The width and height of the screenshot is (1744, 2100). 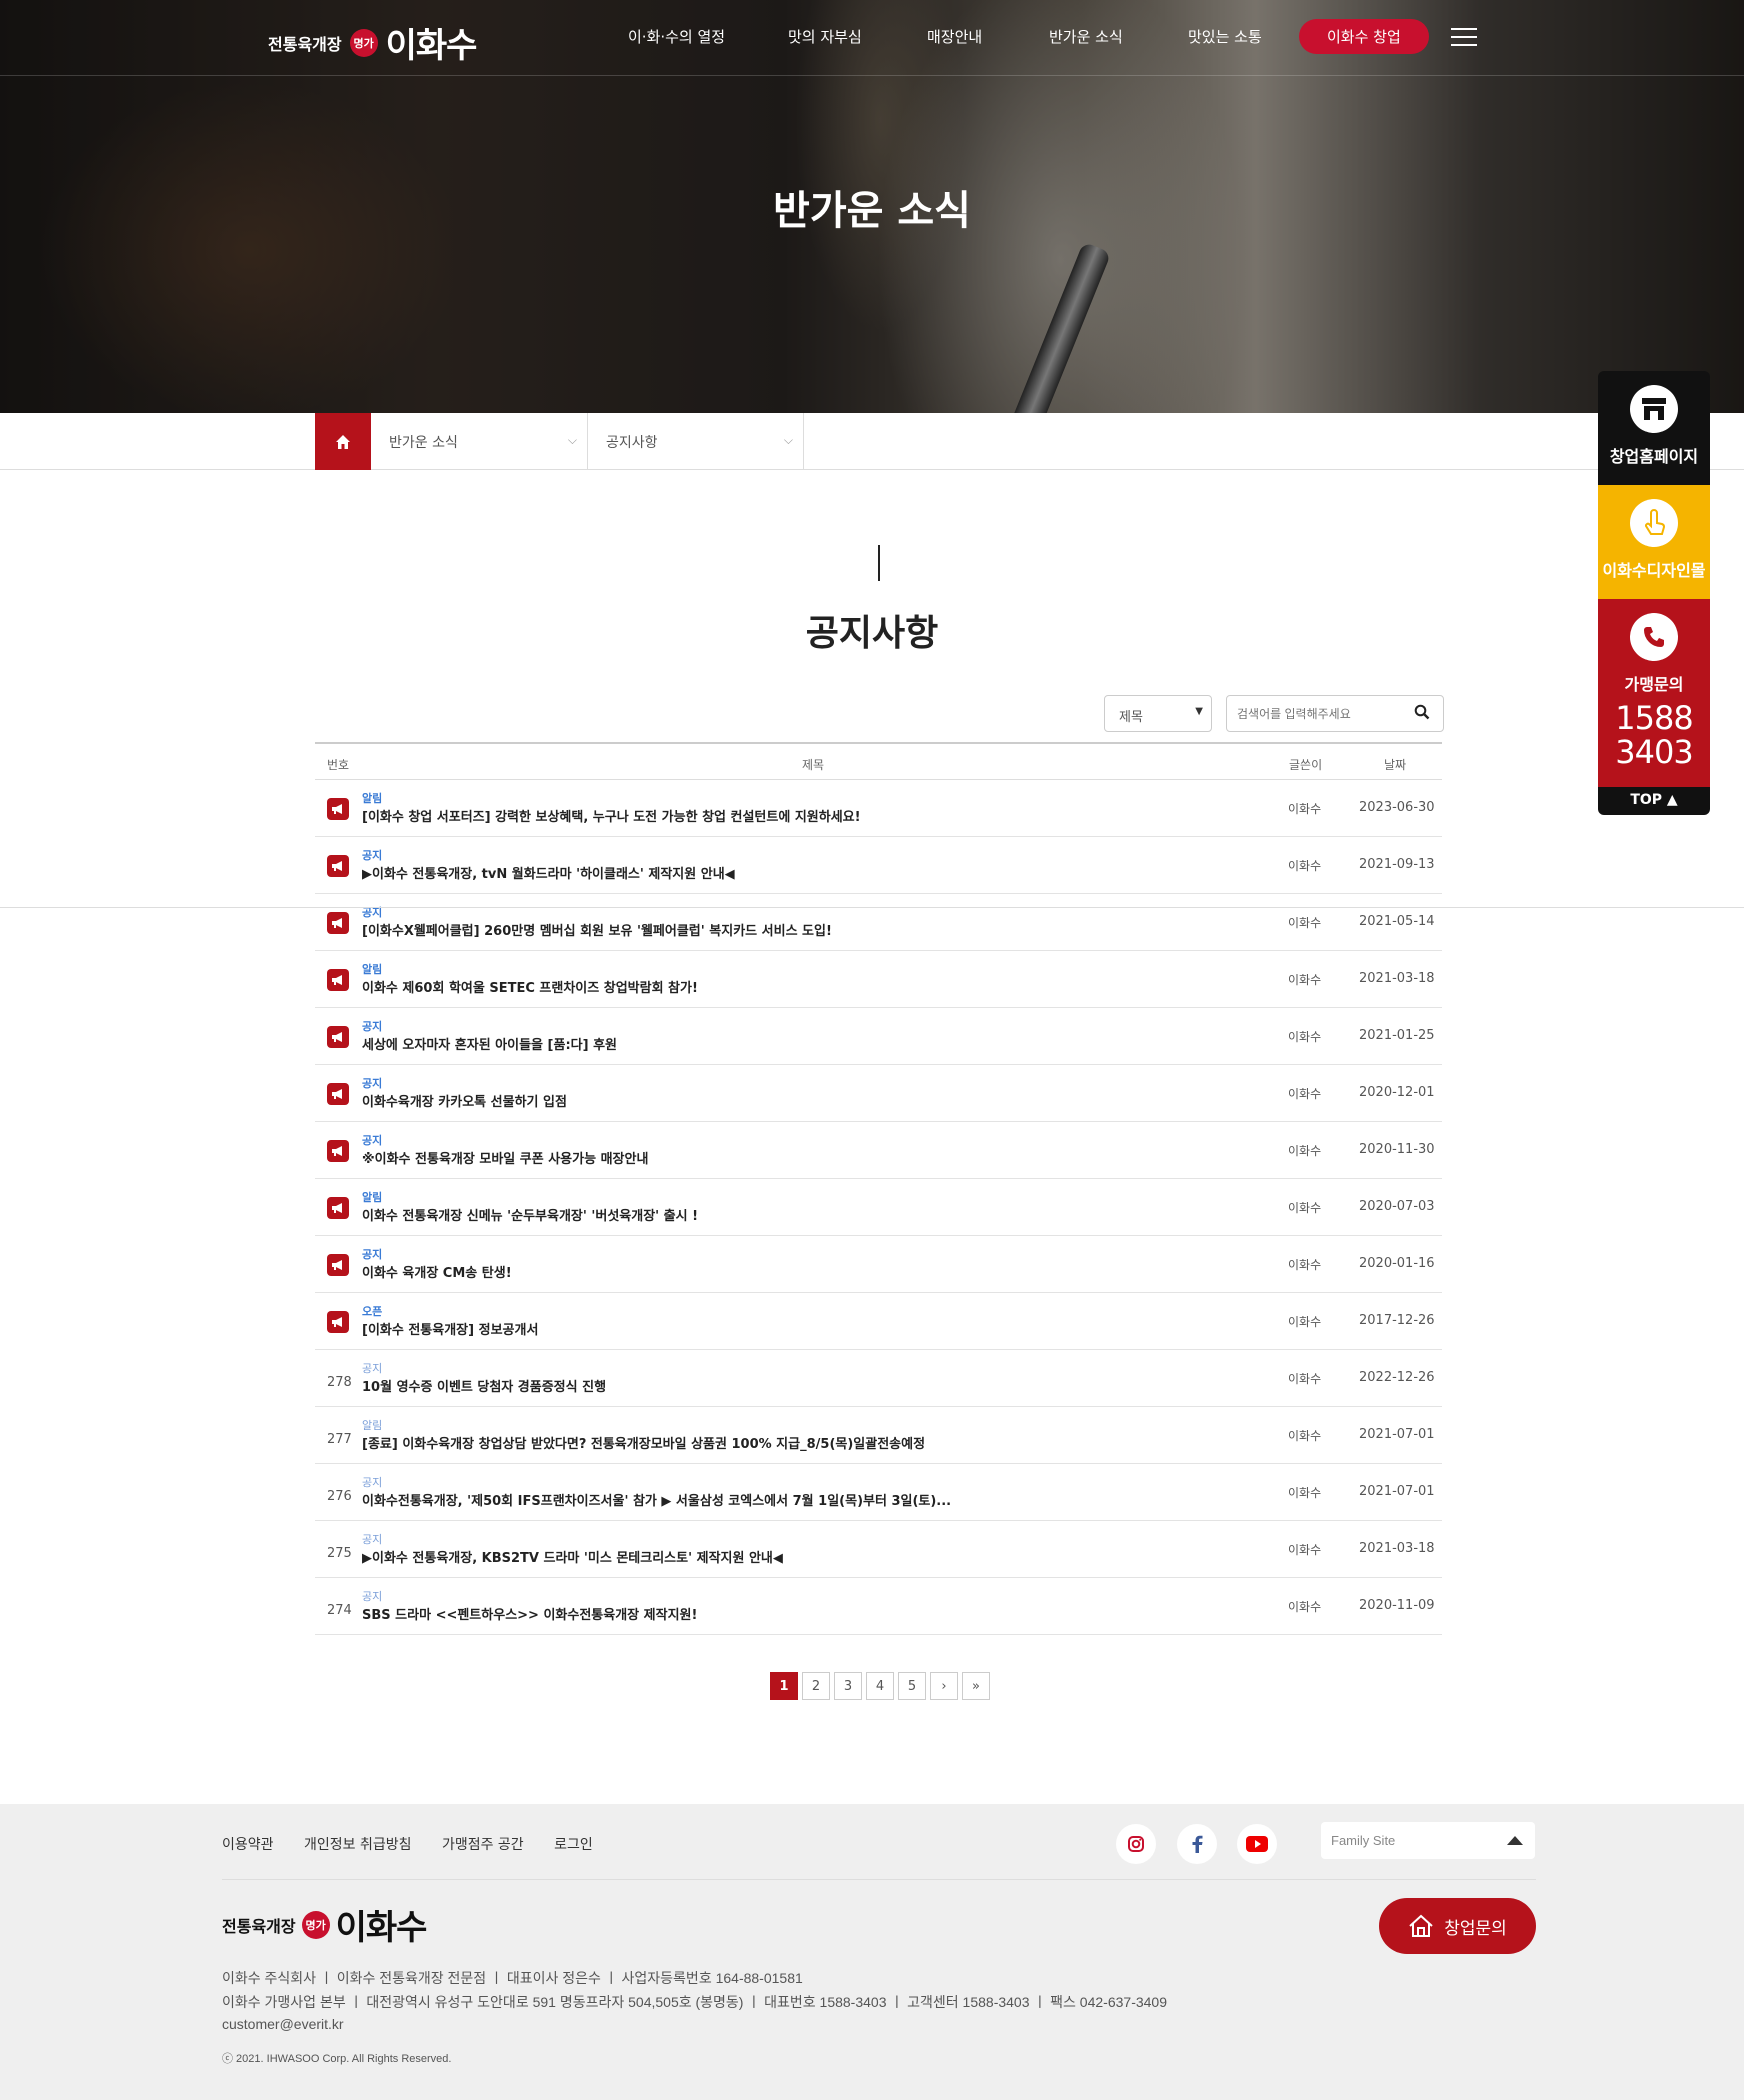 I want to click on row-number: 275, so click(x=339, y=1553).